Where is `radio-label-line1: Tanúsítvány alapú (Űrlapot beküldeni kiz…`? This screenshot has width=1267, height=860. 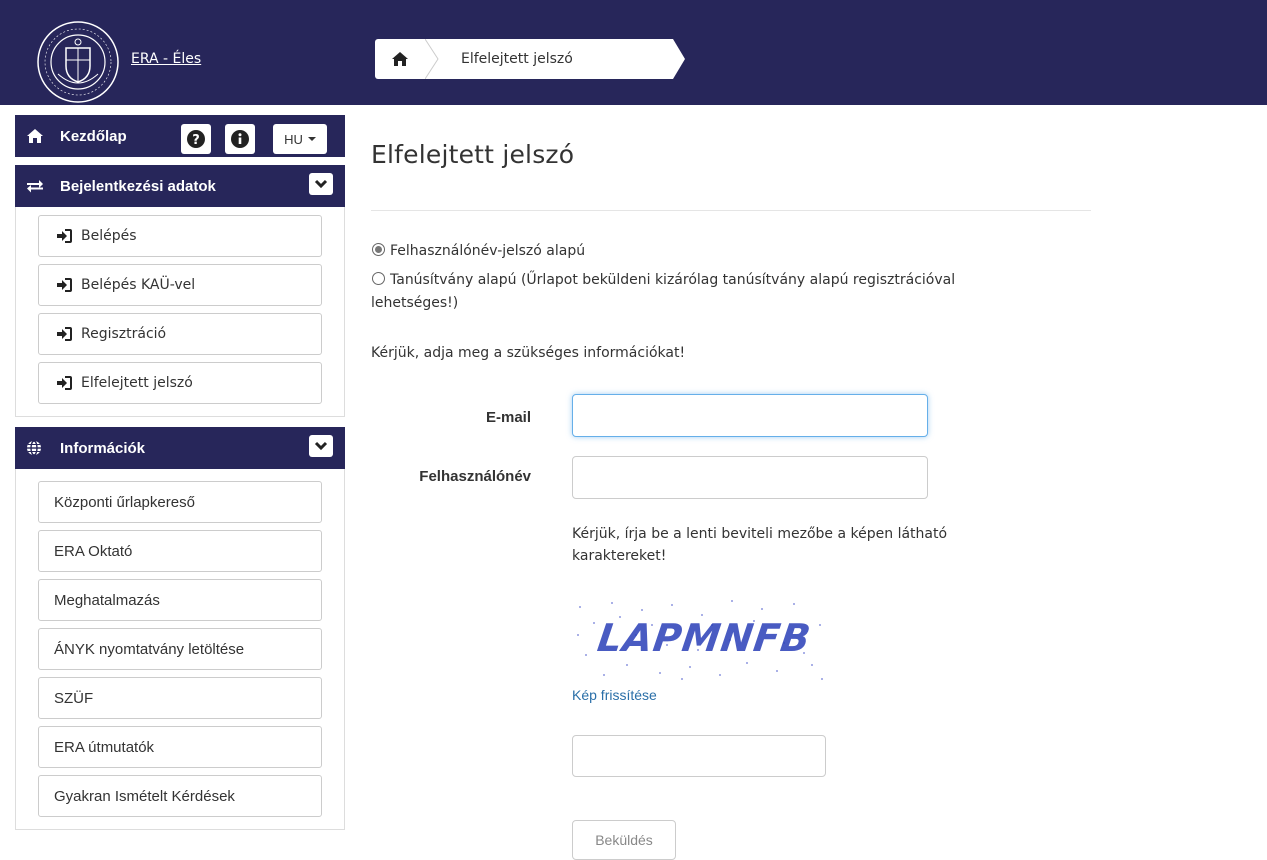
radio-label-line1: Tanúsítvány alapú (Űrlapot beküldeni kiz… is located at coordinates (673, 280).